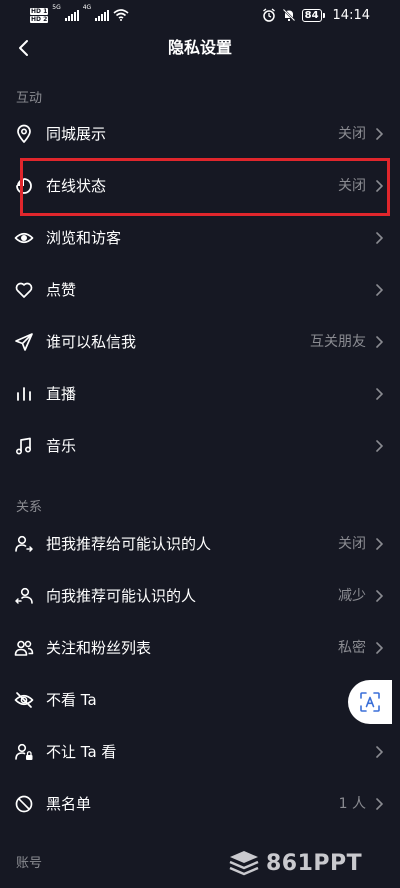 This screenshot has height=888, width=400. I want to click on user-lock-icon, so click(24, 752).